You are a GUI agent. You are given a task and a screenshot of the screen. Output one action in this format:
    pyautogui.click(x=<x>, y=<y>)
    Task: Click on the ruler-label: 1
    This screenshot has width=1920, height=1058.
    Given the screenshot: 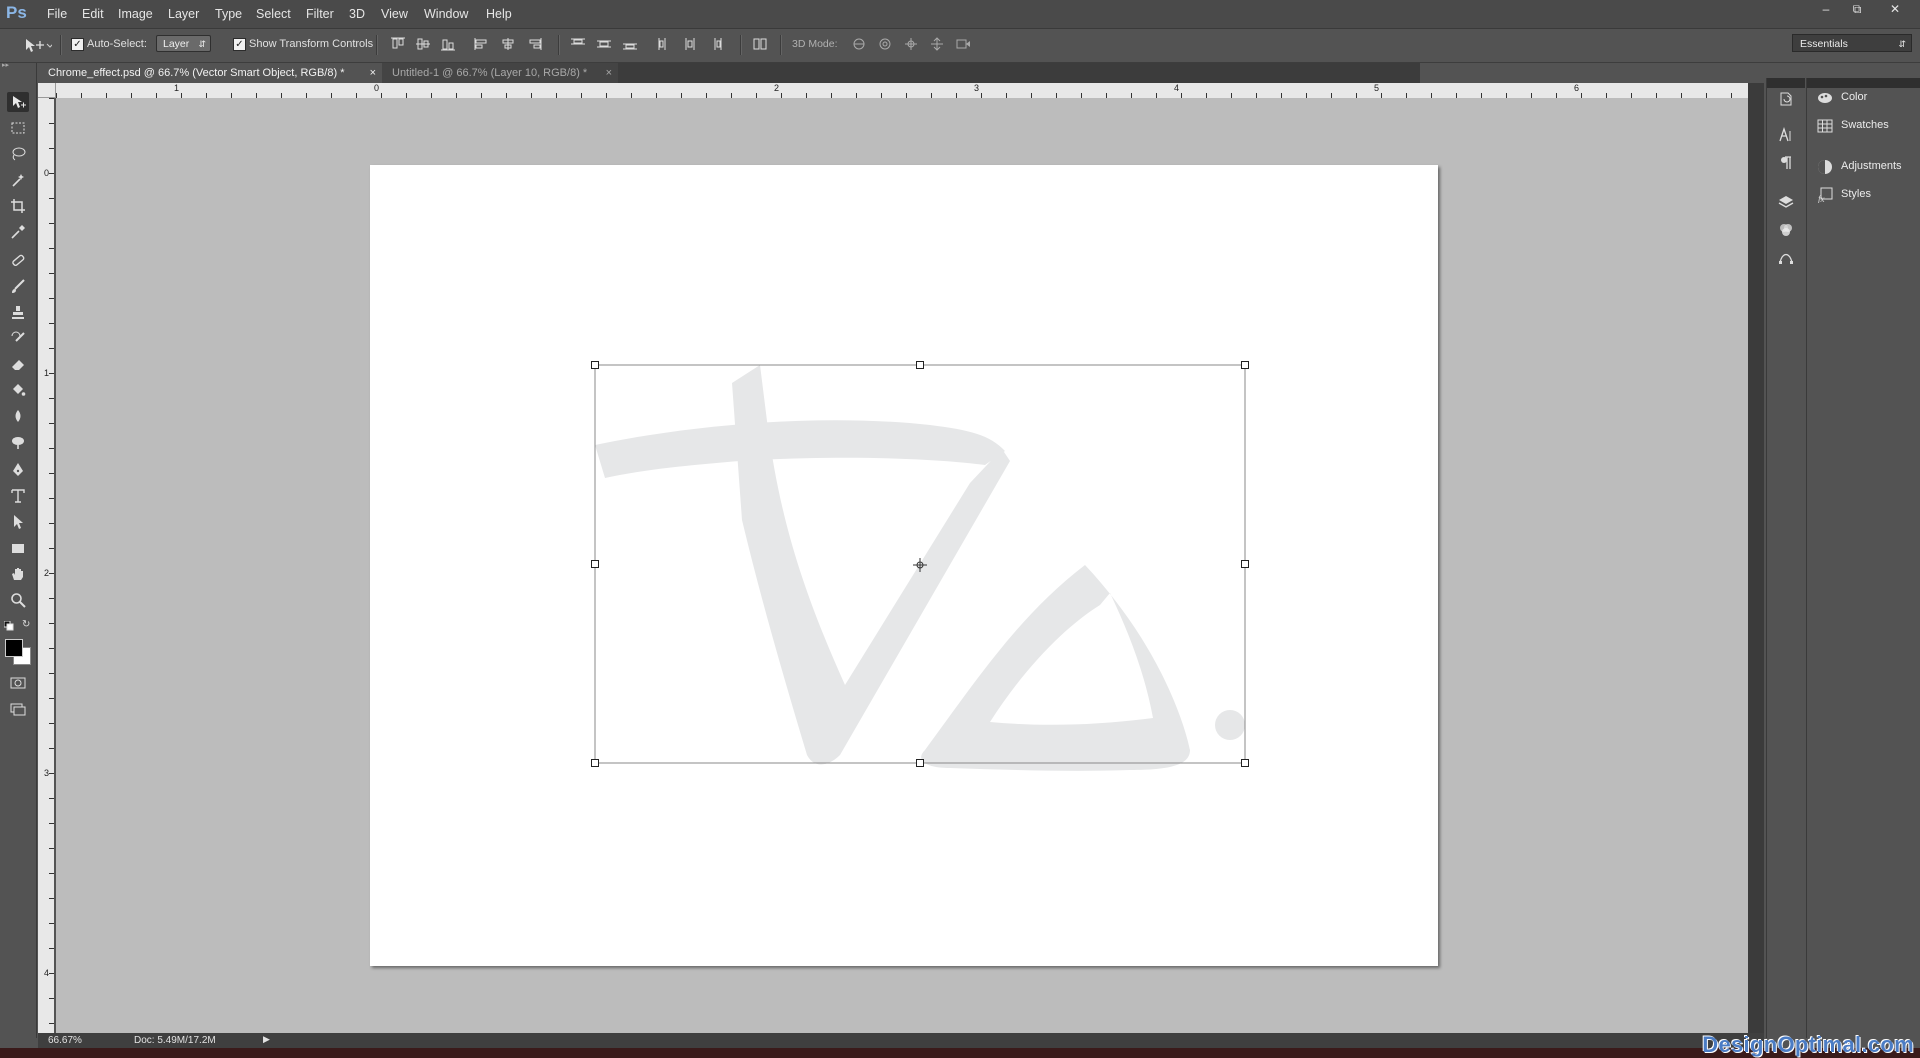 What is the action you would take?
    pyautogui.click(x=177, y=88)
    